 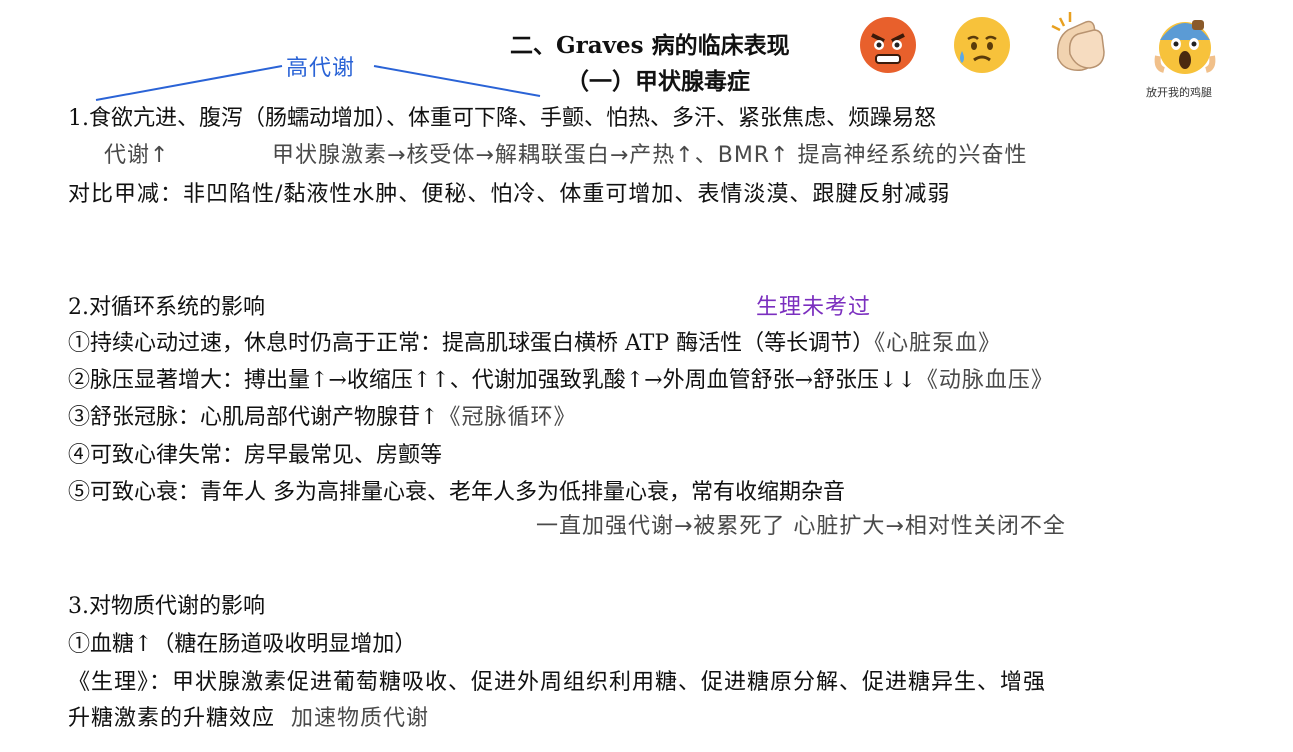 I want to click on section3-physiology-note: 加速物质代谢, so click(x=360, y=718).